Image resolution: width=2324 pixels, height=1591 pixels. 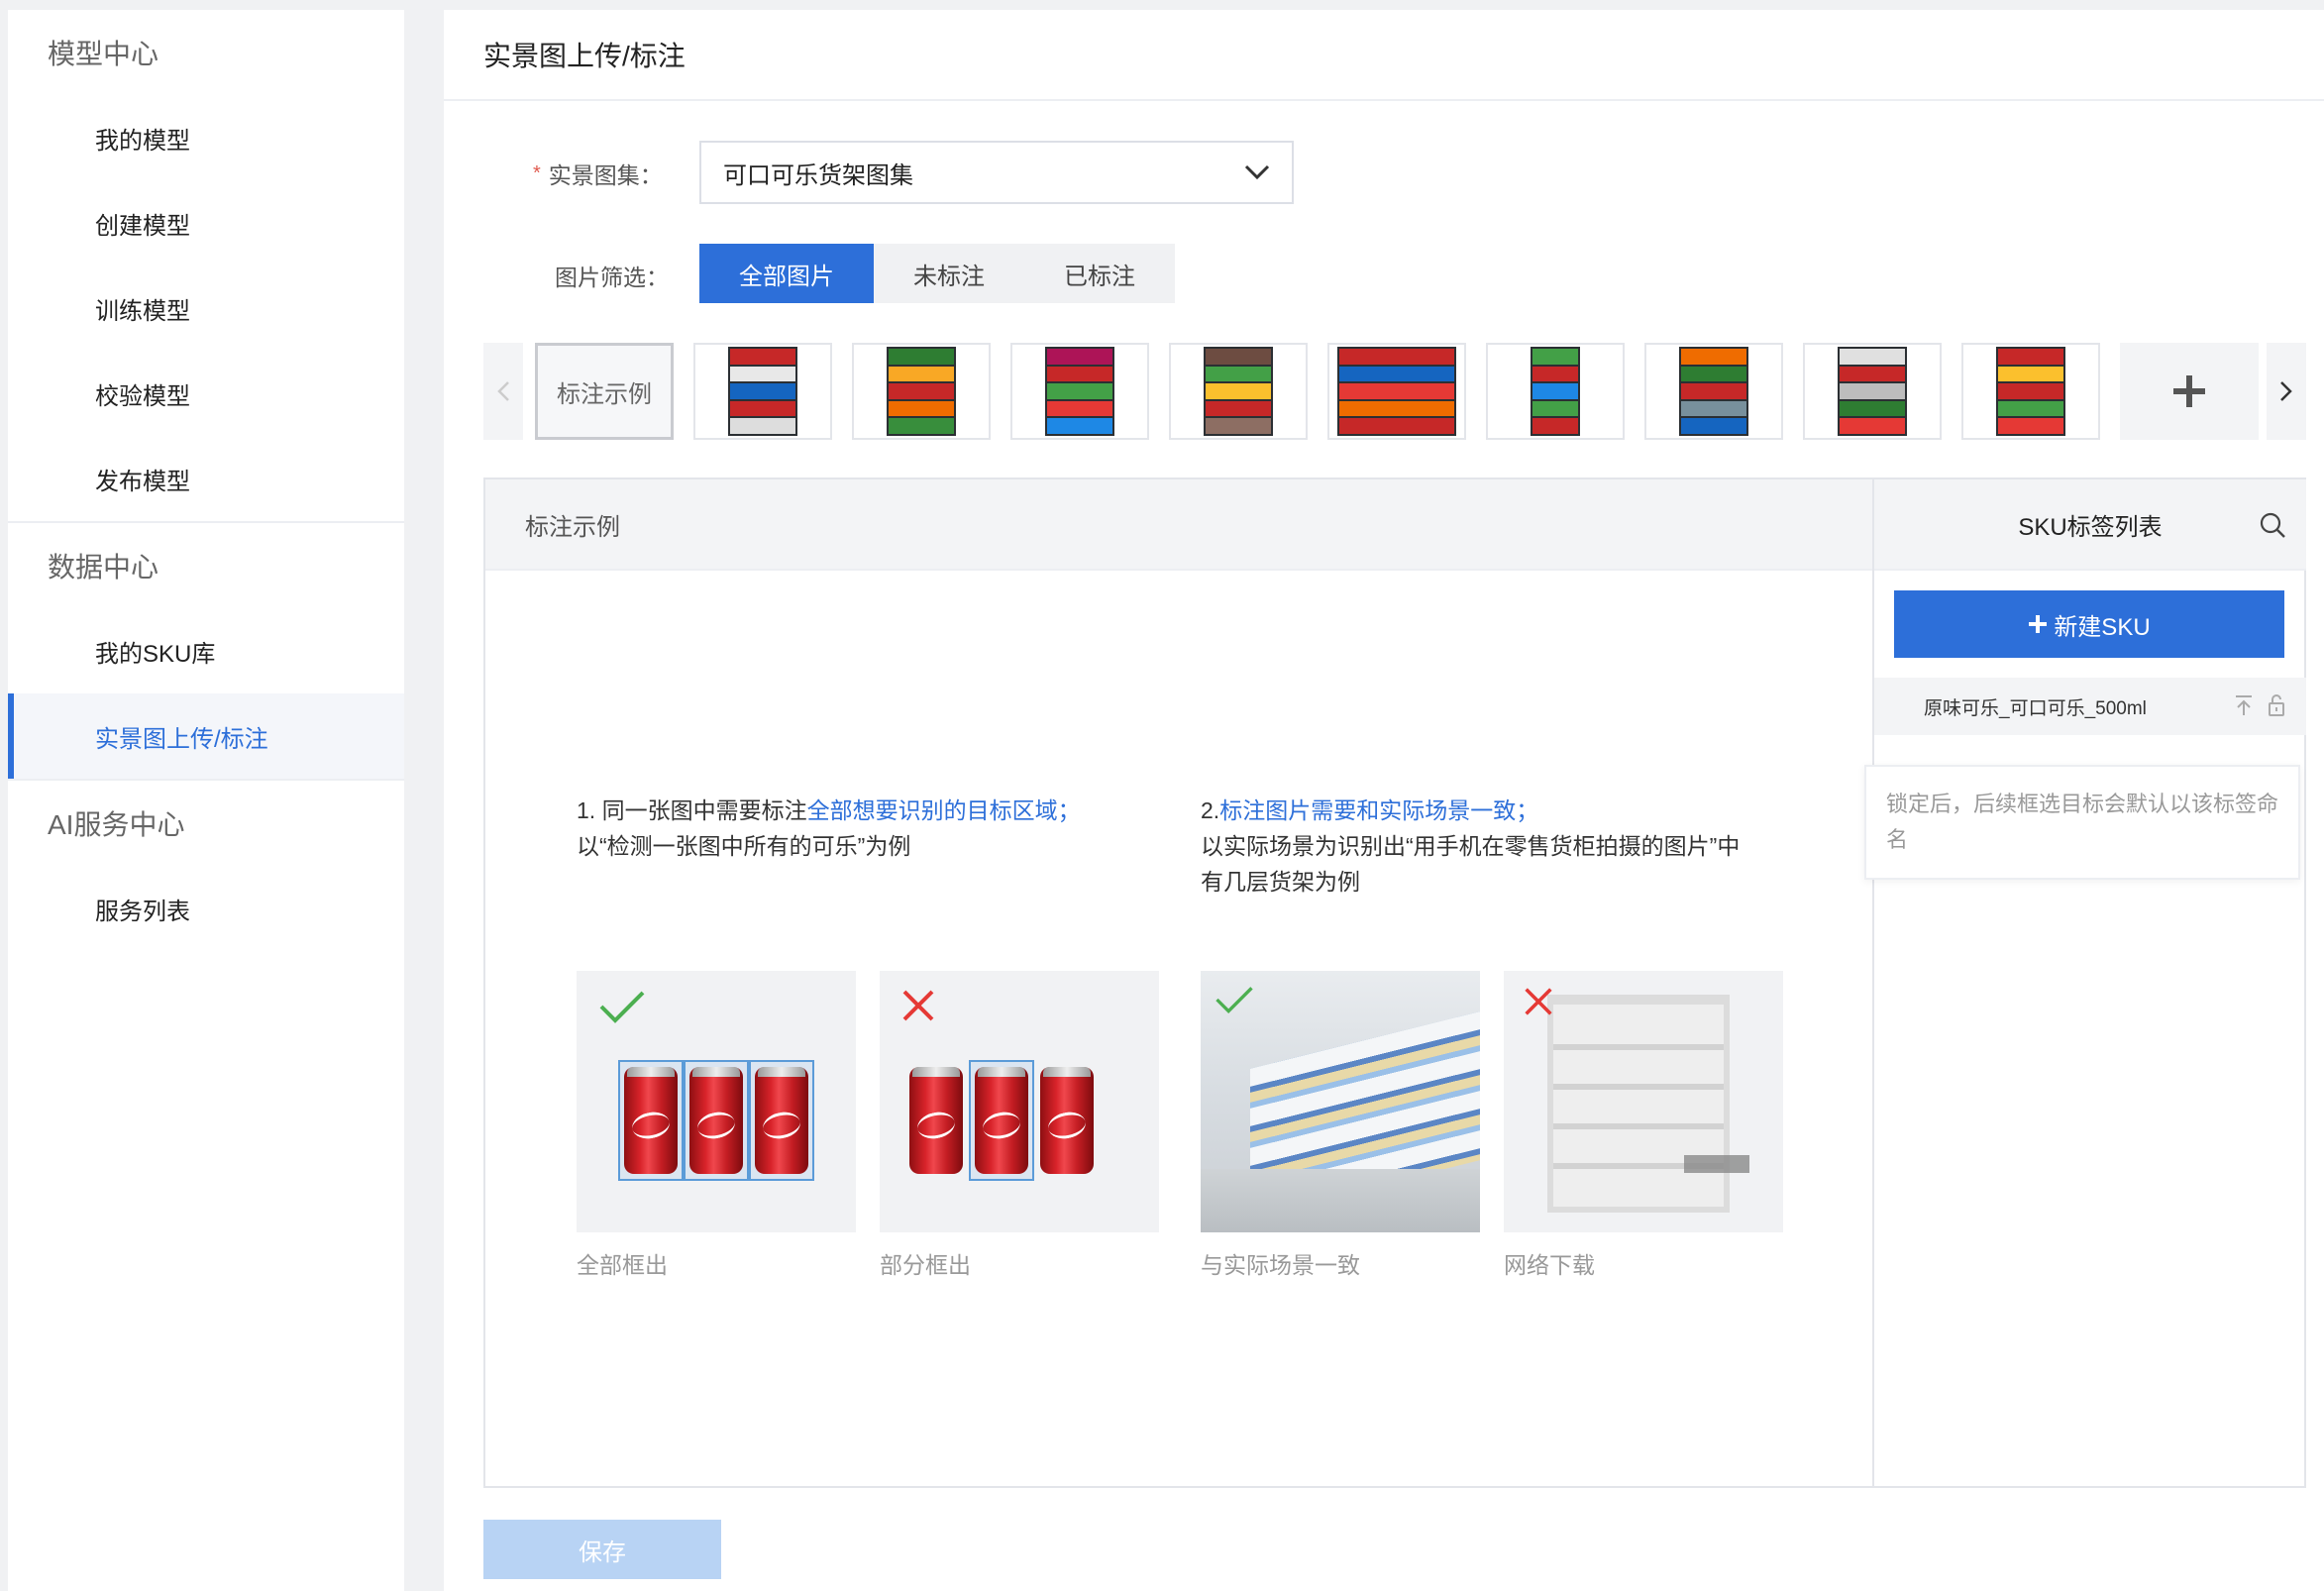 I want to click on add-image-button, so click(x=2189, y=391).